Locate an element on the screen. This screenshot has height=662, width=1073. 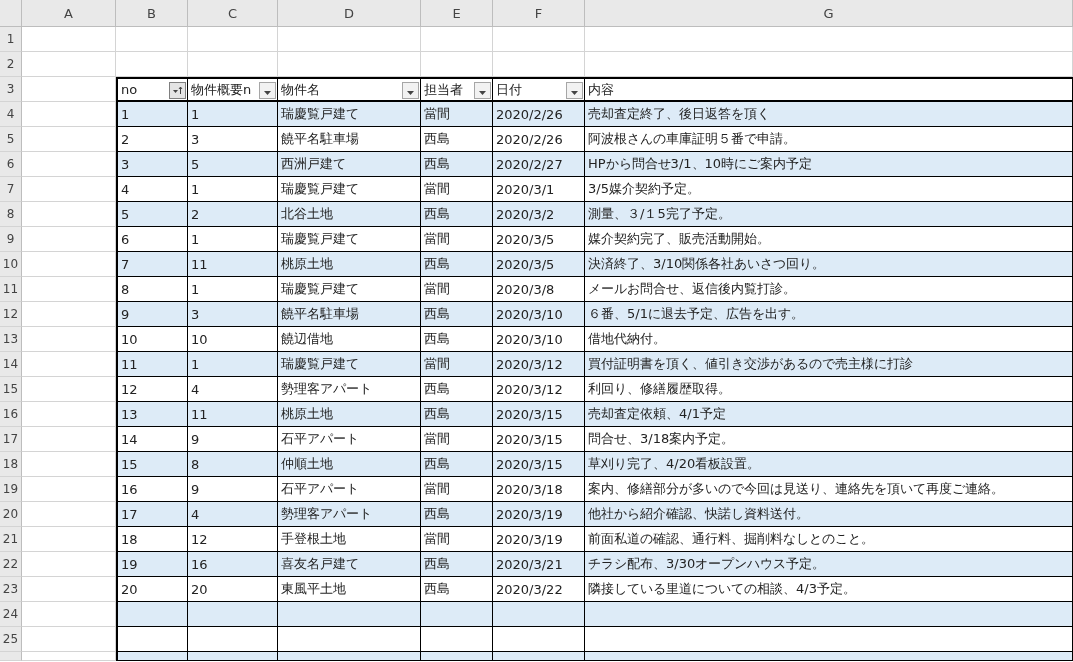
row-number: 16 is located at coordinates (11, 414).